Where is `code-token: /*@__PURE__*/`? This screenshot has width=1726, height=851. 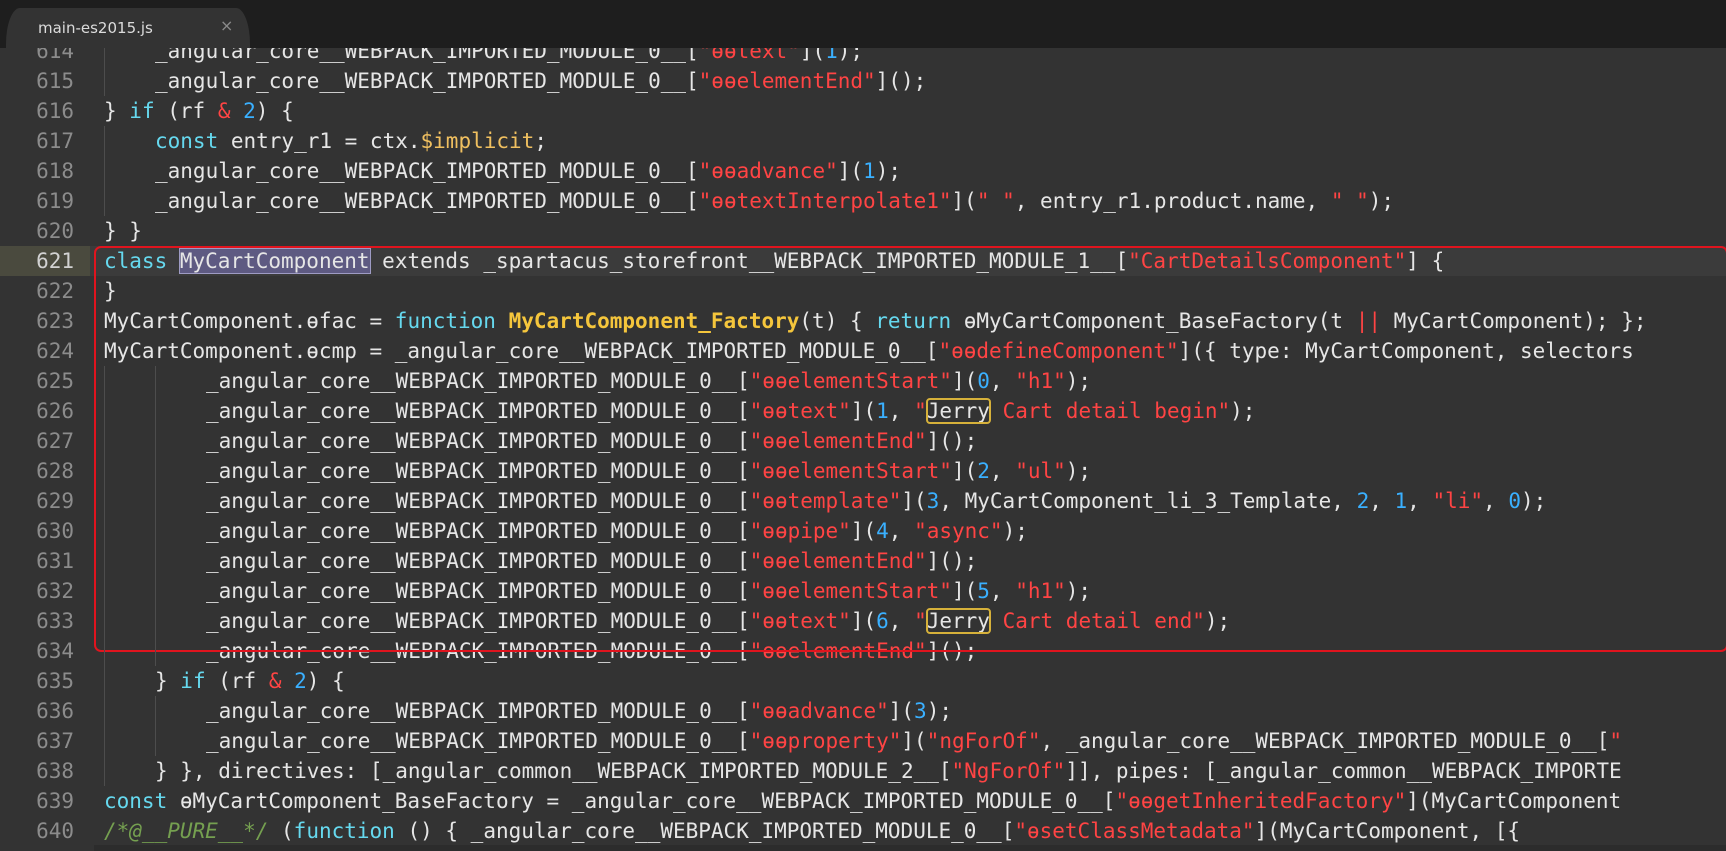
code-token: /*@__PURE__*/ is located at coordinates (186, 831).